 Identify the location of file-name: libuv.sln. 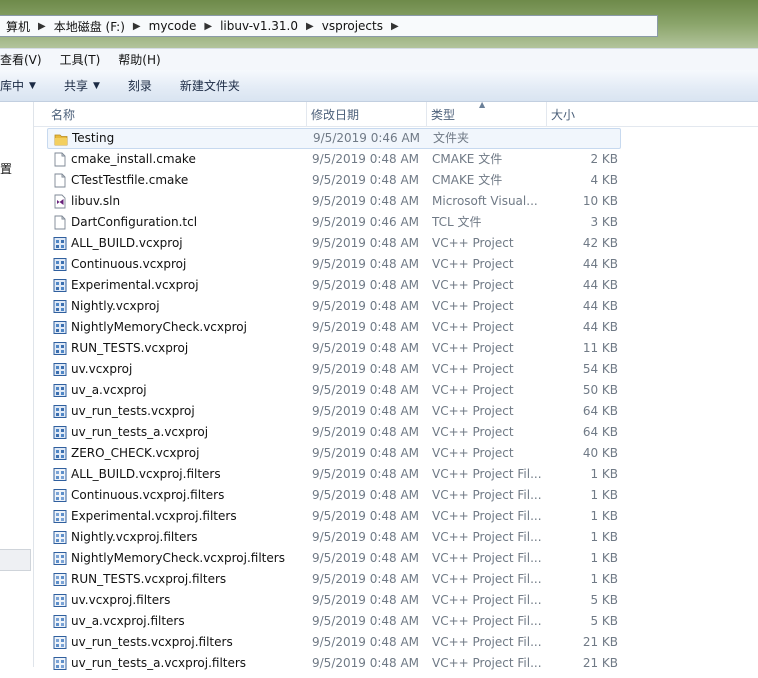
(96, 201).